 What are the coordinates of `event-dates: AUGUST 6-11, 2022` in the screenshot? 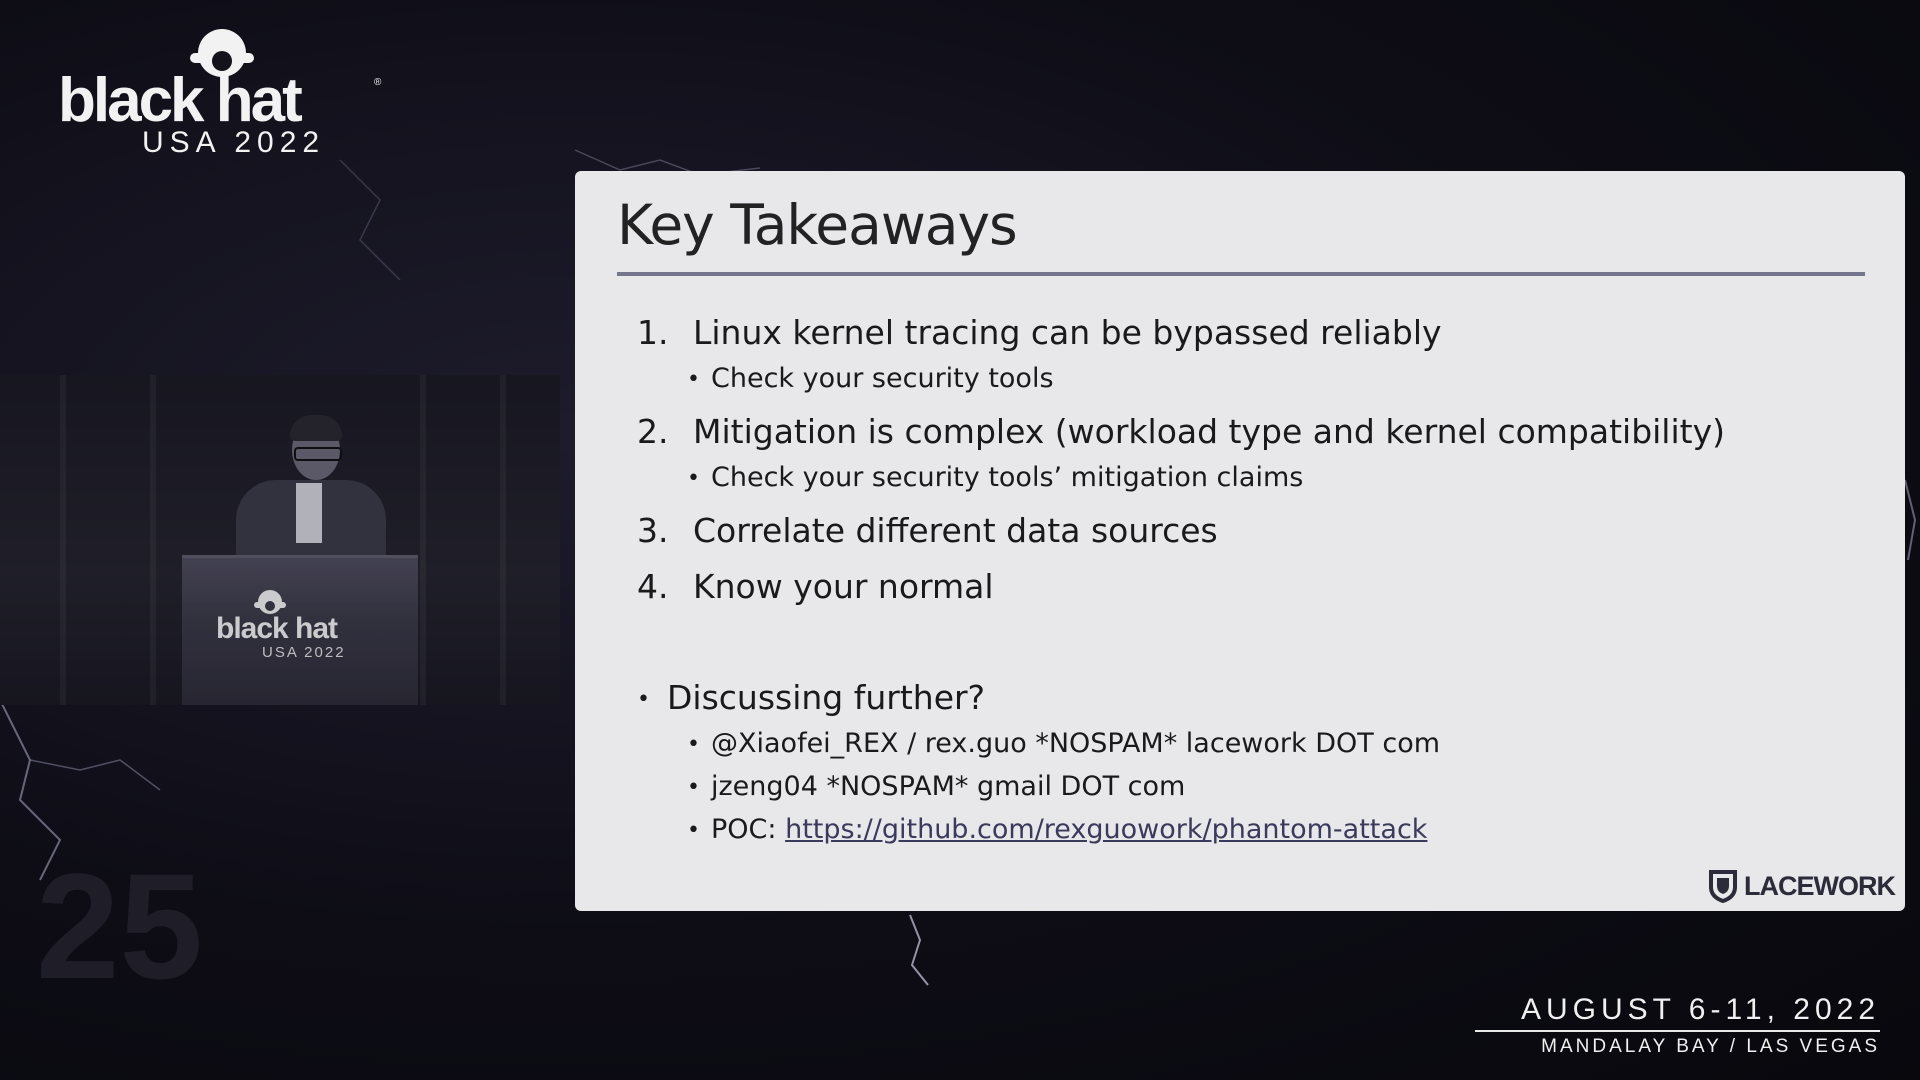 It's located at (1700, 1009).